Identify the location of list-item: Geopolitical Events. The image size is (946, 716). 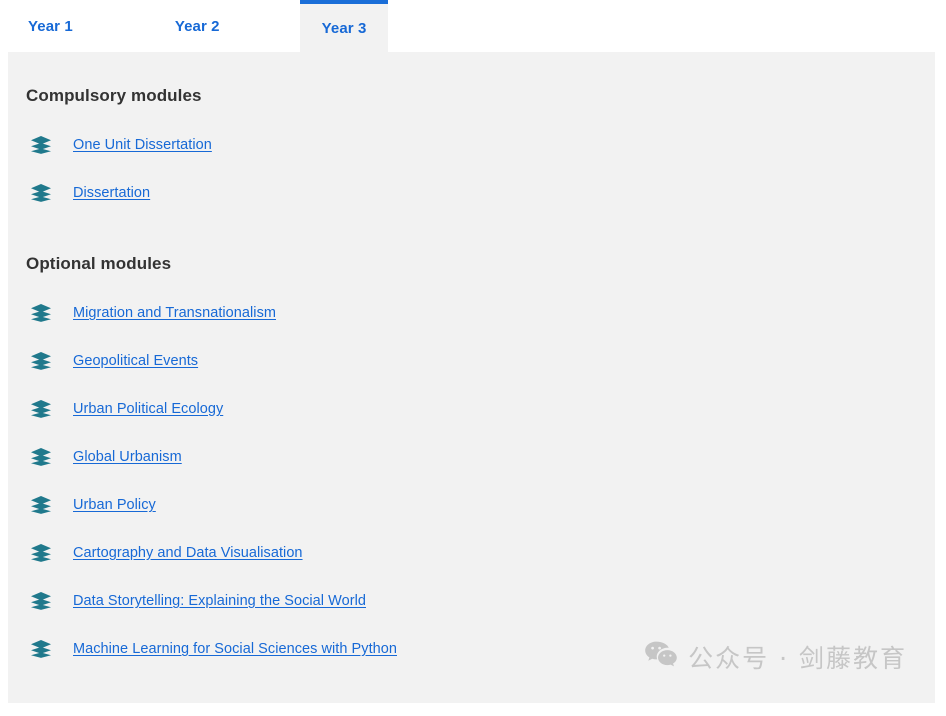
(471, 361).